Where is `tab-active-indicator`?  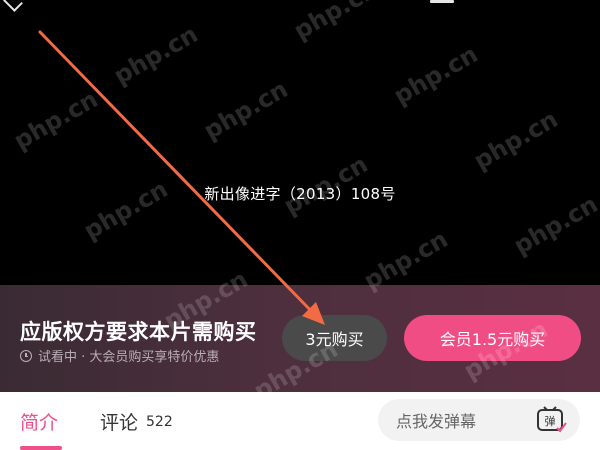 tab-active-indicator is located at coordinates (41, 448).